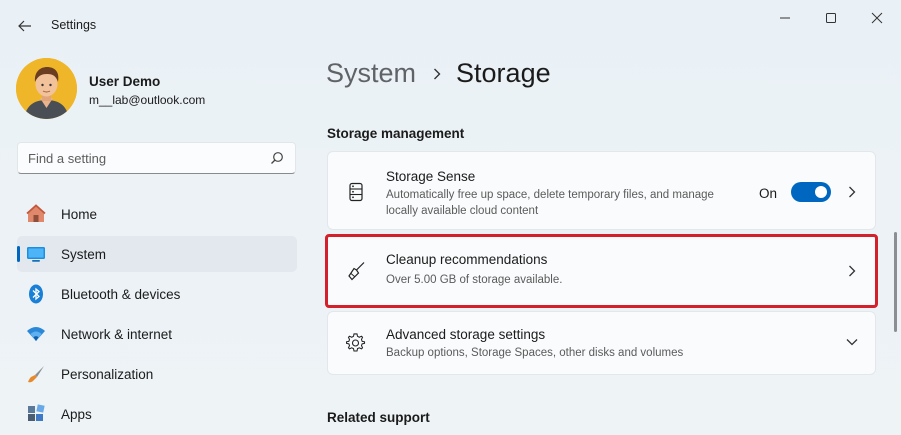  Describe the element at coordinates (36, 254) in the screenshot. I see `system-icon` at that location.